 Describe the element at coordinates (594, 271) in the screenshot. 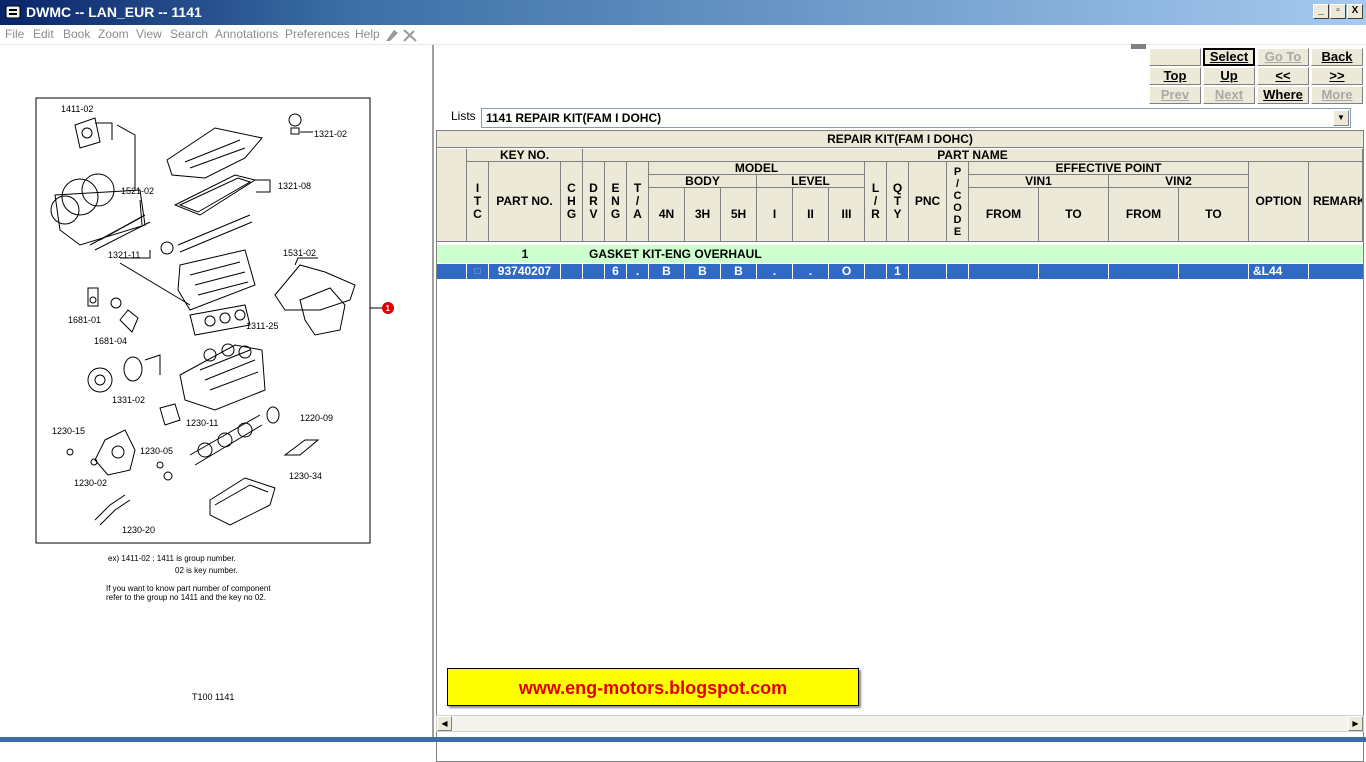

I see `cell-drv` at that location.